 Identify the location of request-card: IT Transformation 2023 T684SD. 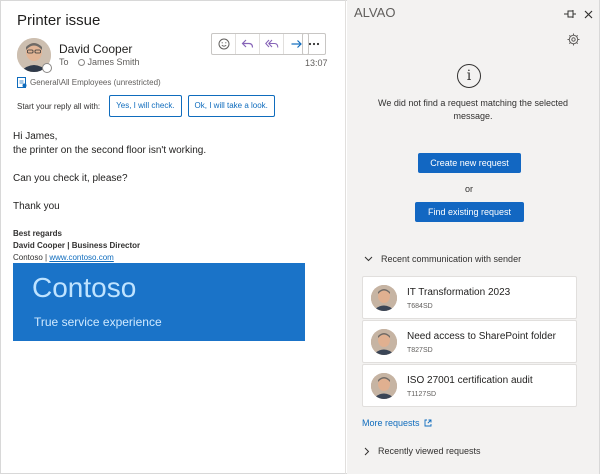
(469, 297).